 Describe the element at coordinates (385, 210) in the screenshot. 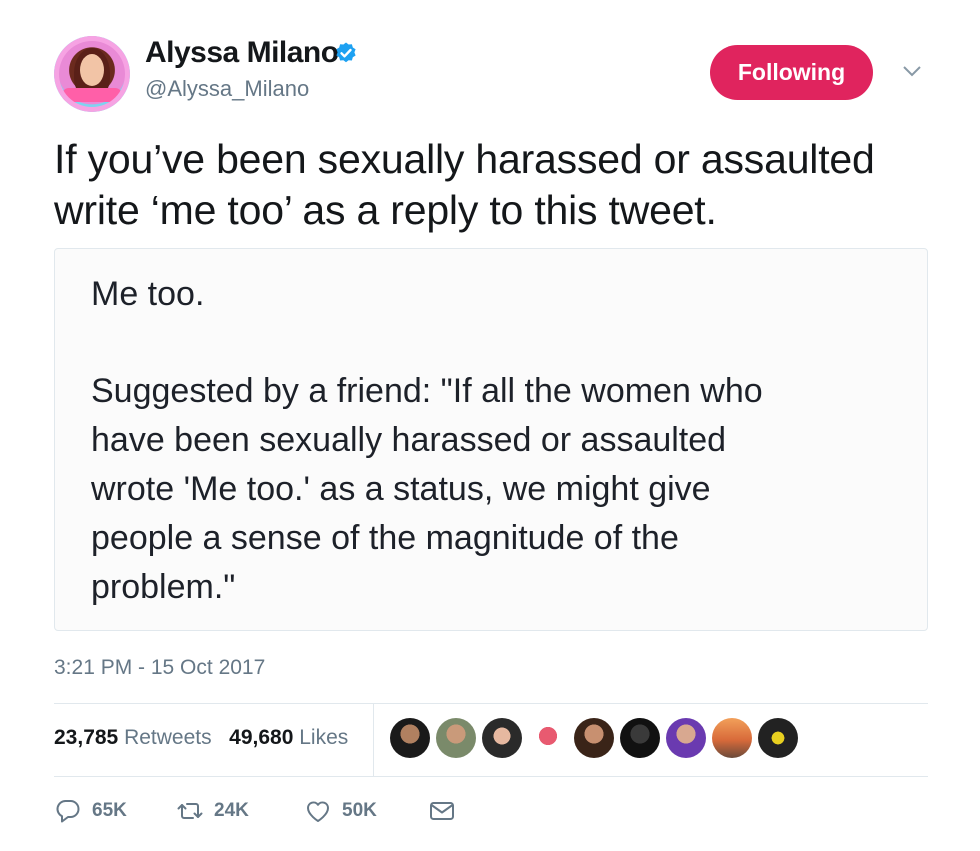

I see `tweet-text-line: write ‘me too’ as a reply to this tweet.` at that location.